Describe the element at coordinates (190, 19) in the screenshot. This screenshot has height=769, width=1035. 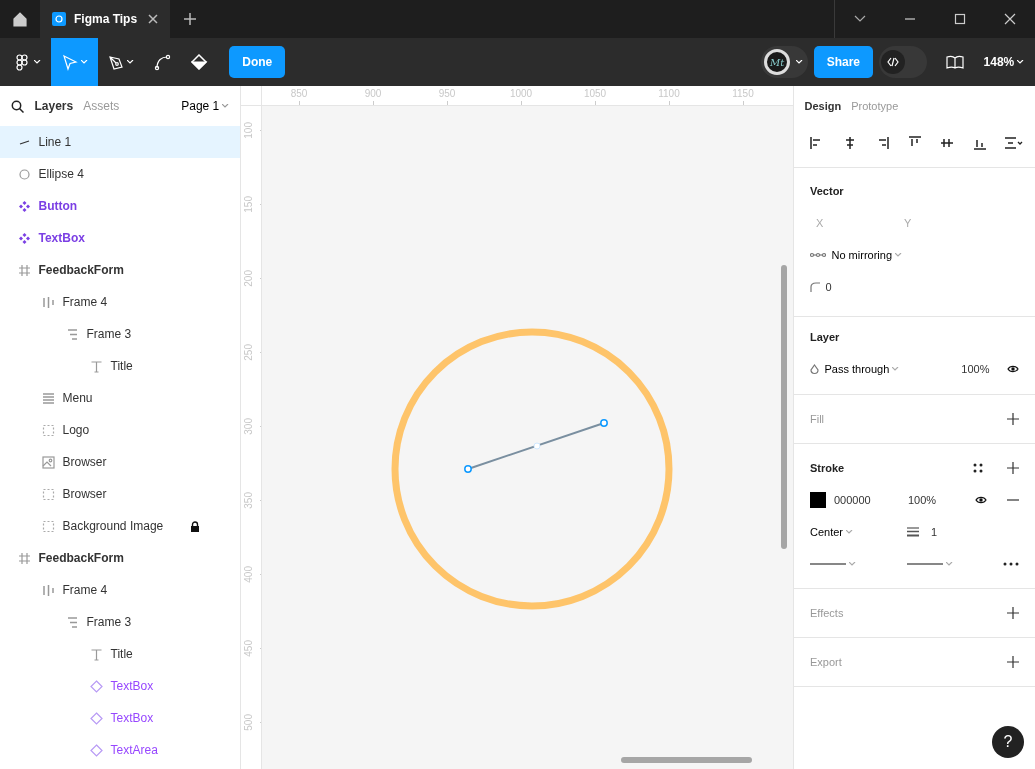
I see `add-tab-icon` at that location.